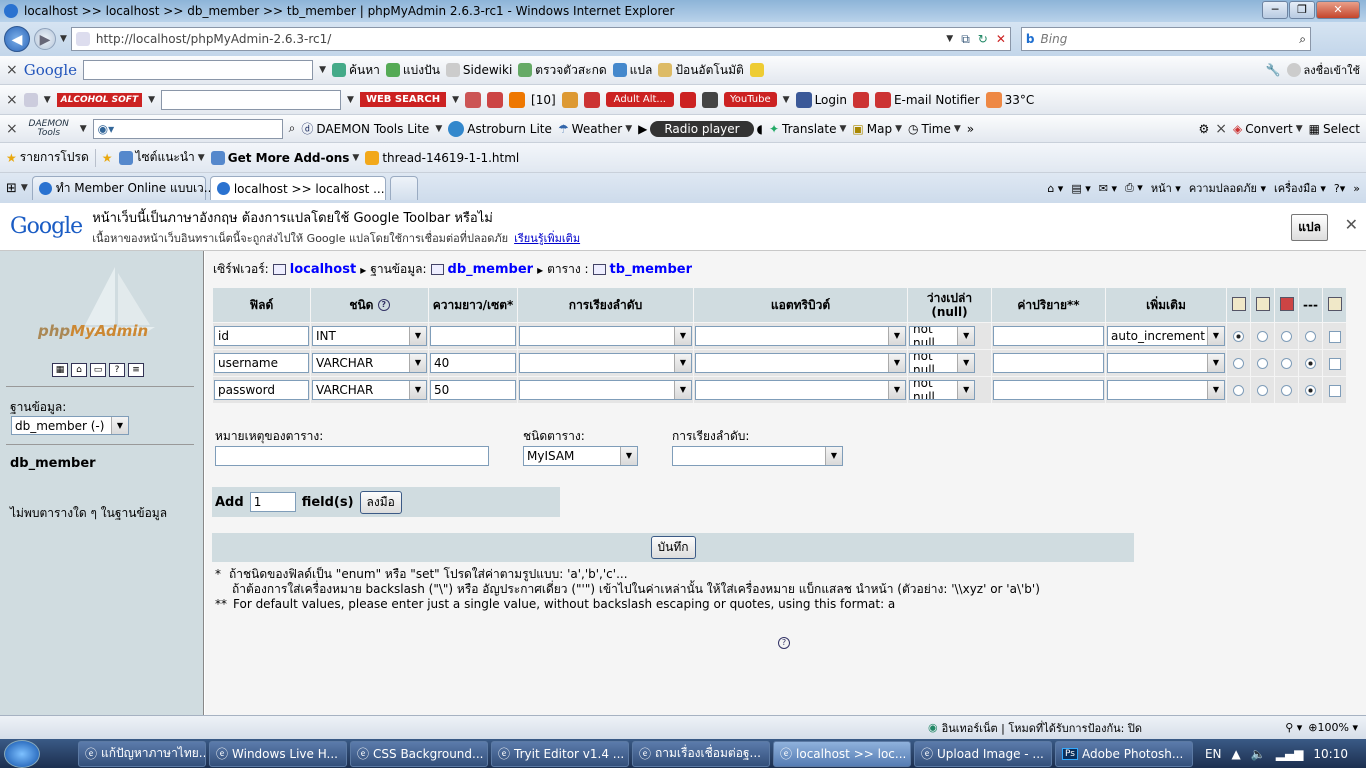 The image size is (1366, 768). Describe the element at coordinates (272, 502) in the screenshot. I see `add-fields-count-input: 1` at that location.